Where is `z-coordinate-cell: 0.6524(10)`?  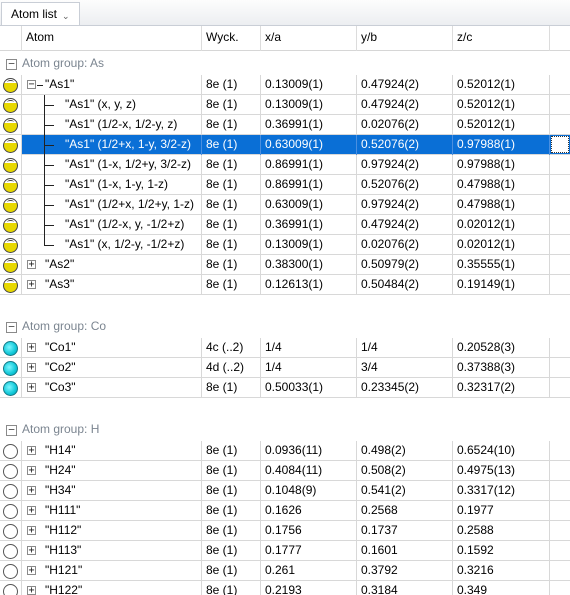 z-coordinate-cell: 0.6524(10) is located at coordinates (501, 451).